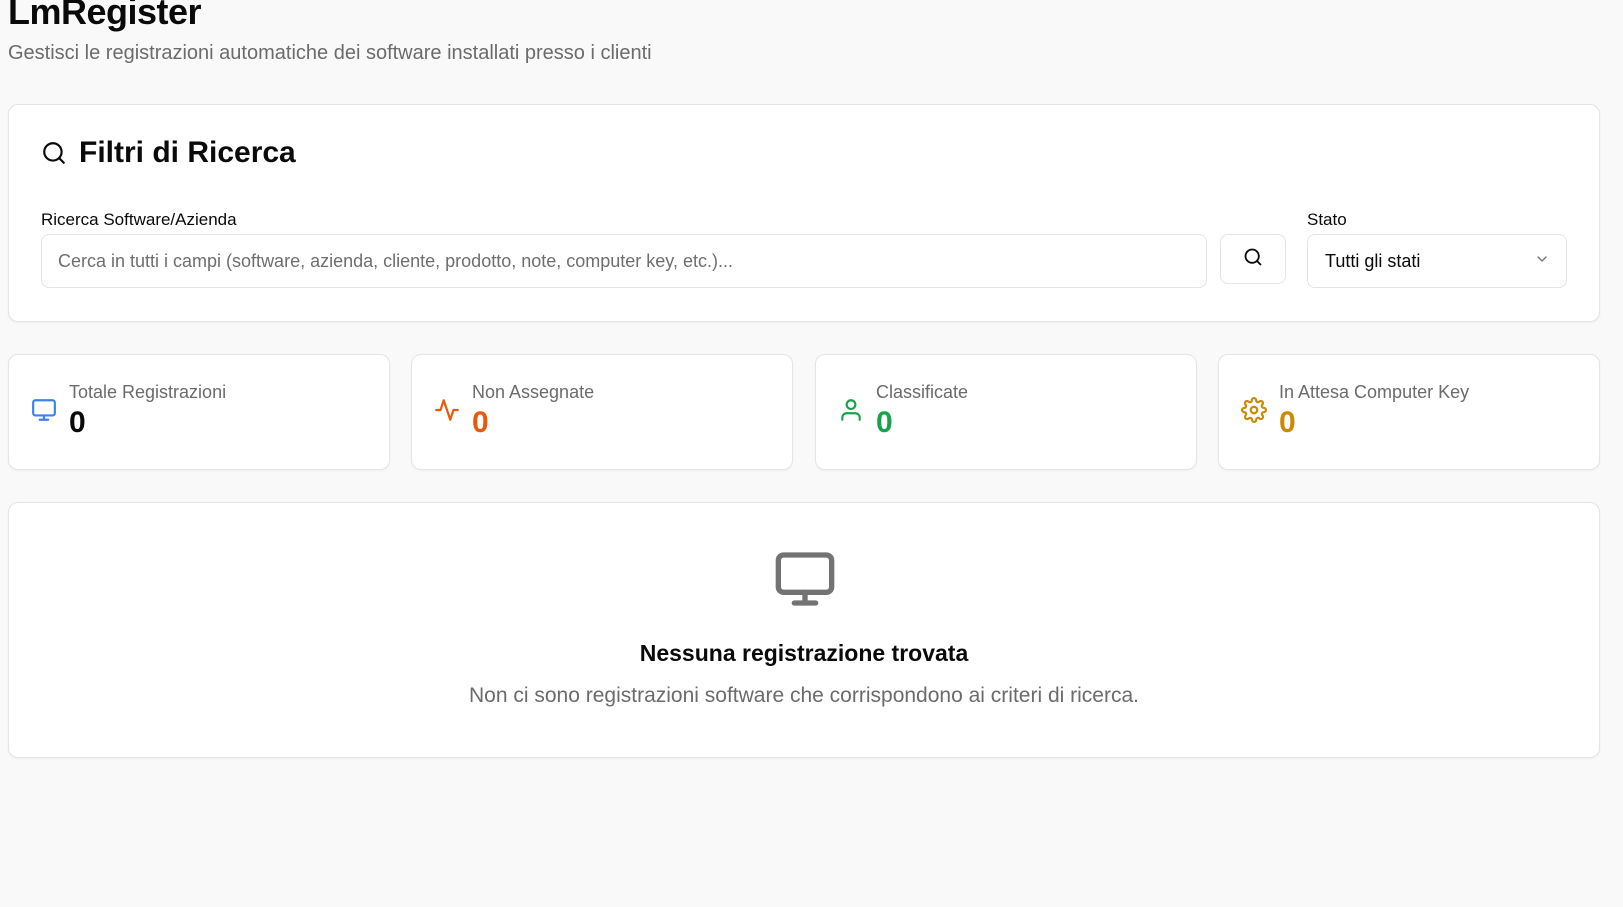 The height and width of the screenshot is (907, 1623). What do you see at coordinates (199, 412) in the screenshot?
I see `stat-card-total: Totale Registrazioni 0` at bounding box center [199, 412].